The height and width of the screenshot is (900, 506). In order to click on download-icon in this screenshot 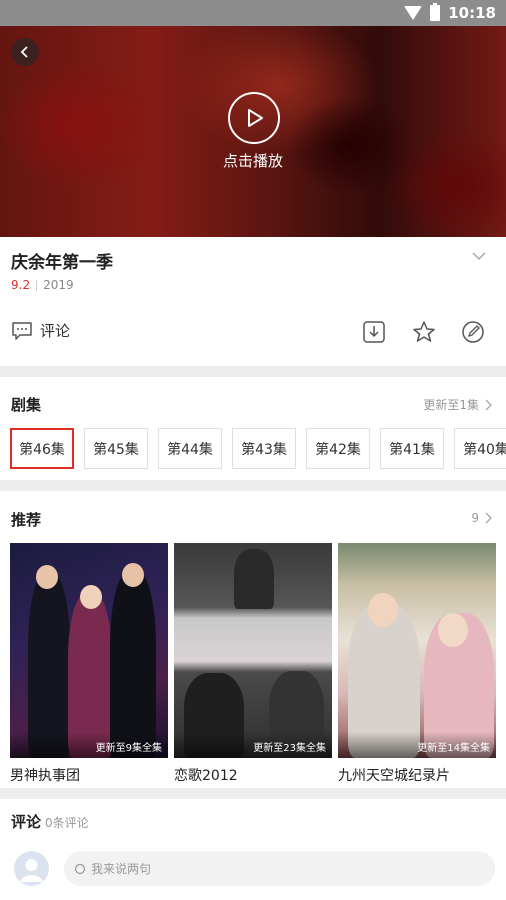, I will do `click(374, 332)`.